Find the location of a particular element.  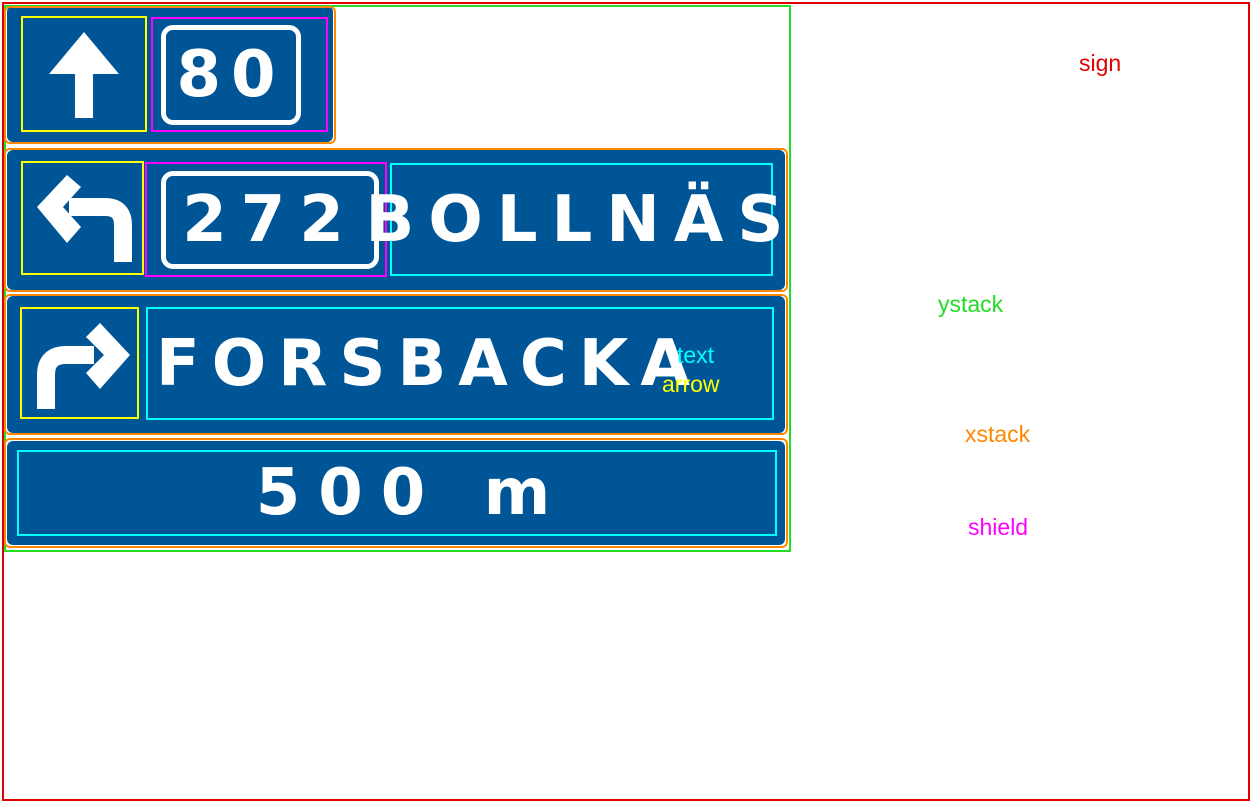

legend-sign: sign is located at coordinates (1100, 63).